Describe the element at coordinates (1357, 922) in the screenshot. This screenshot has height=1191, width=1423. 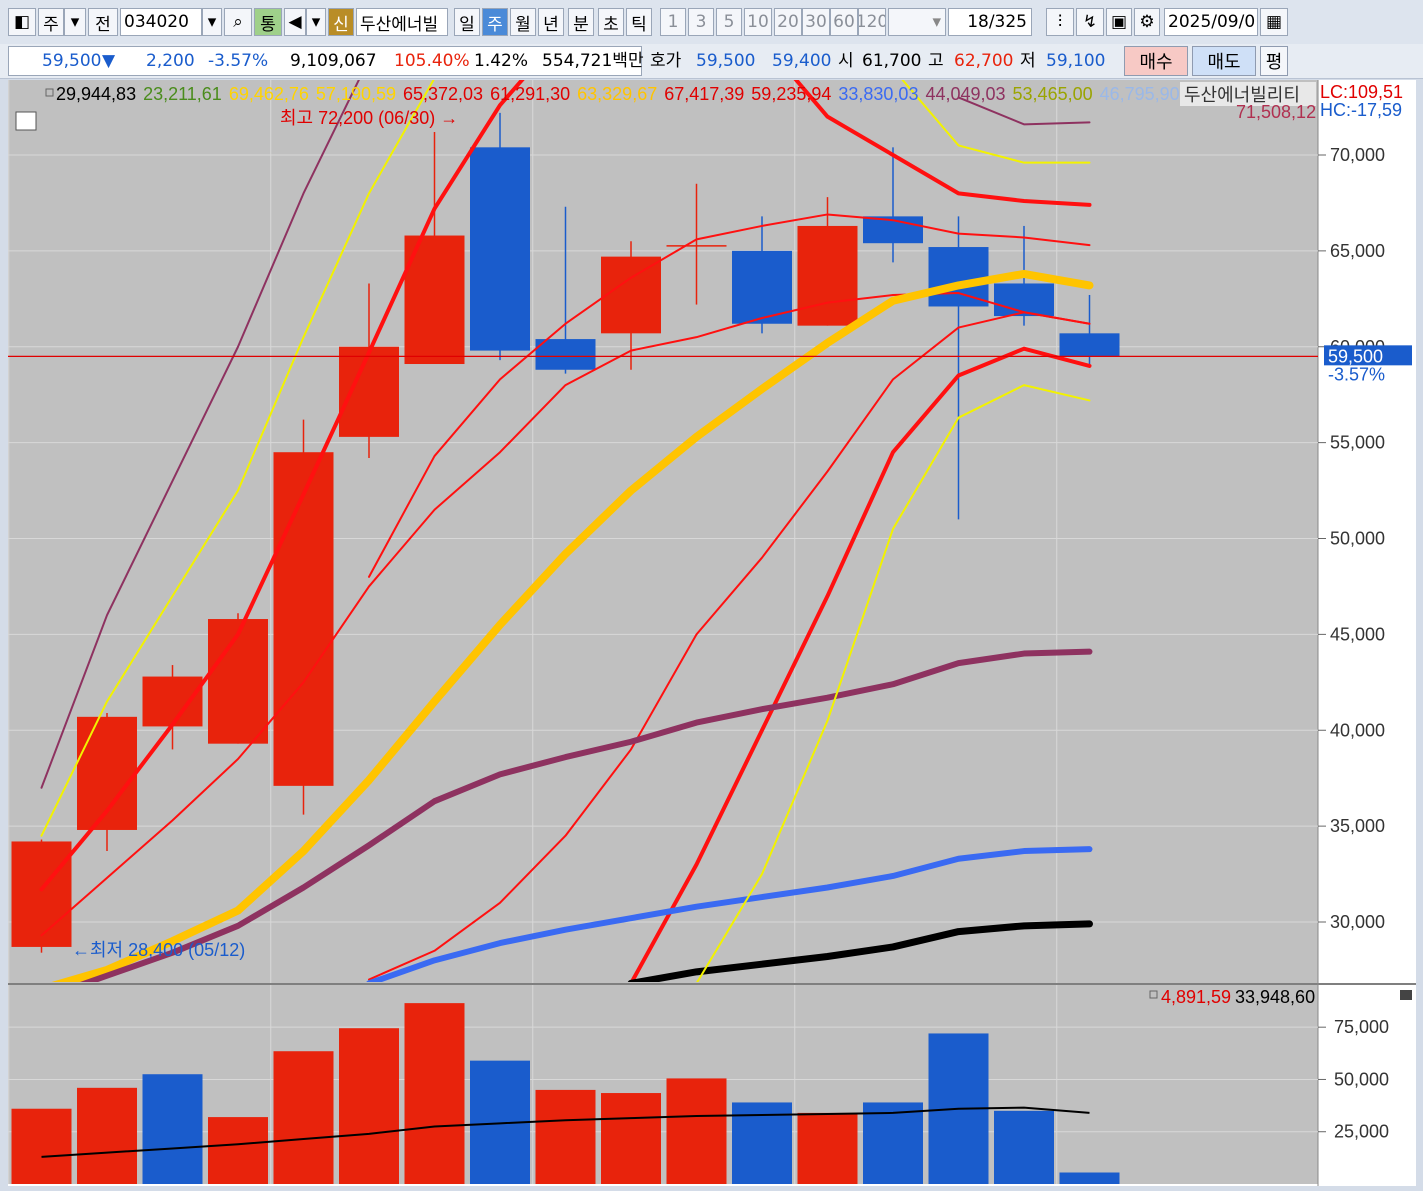
I see `y-tick-label: 30,000` at that location.